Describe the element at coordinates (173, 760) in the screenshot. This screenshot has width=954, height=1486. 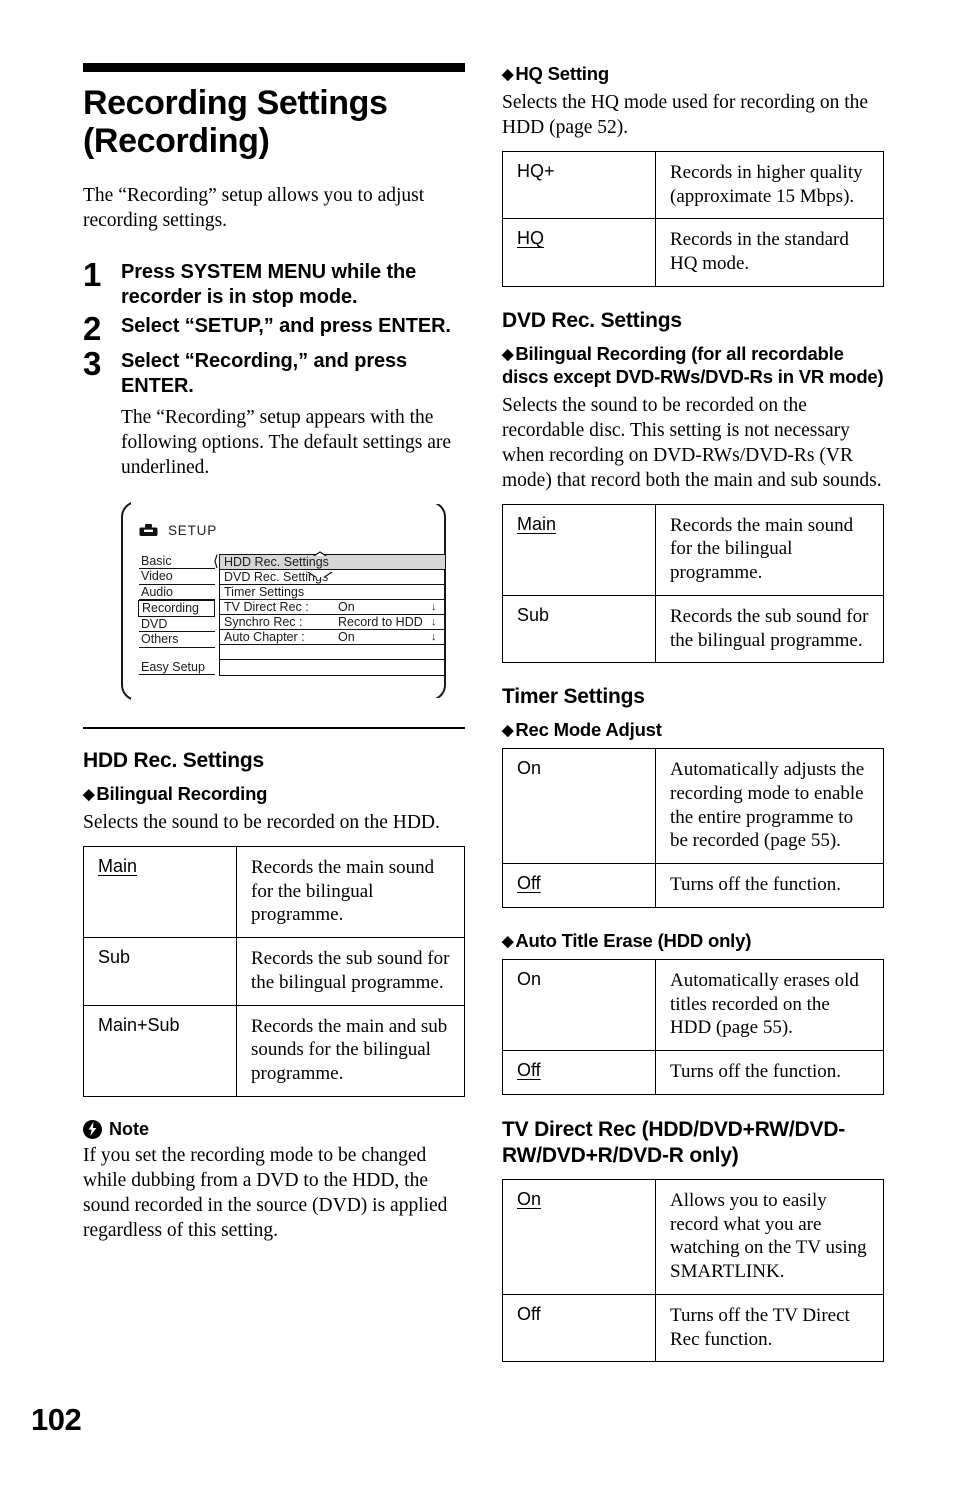
I see `heading-hdd-rec-settings: HDD Rec. Settings` at that location.